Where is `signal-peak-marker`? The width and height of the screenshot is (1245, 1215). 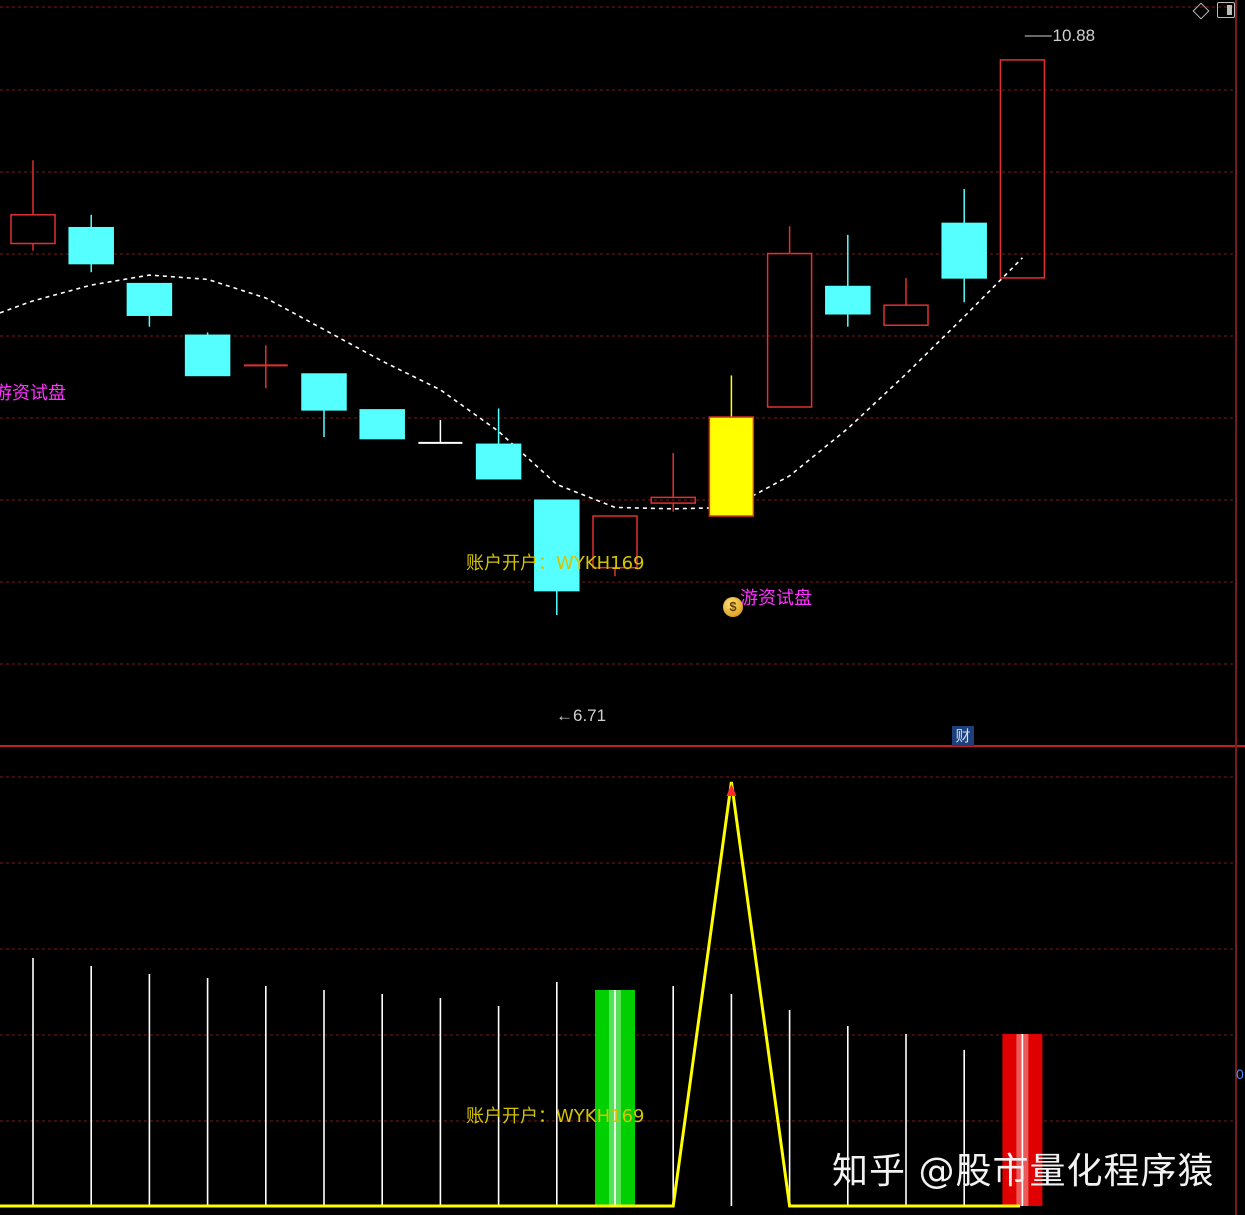
signal-peak-marker is located at coordinates (731, 790).